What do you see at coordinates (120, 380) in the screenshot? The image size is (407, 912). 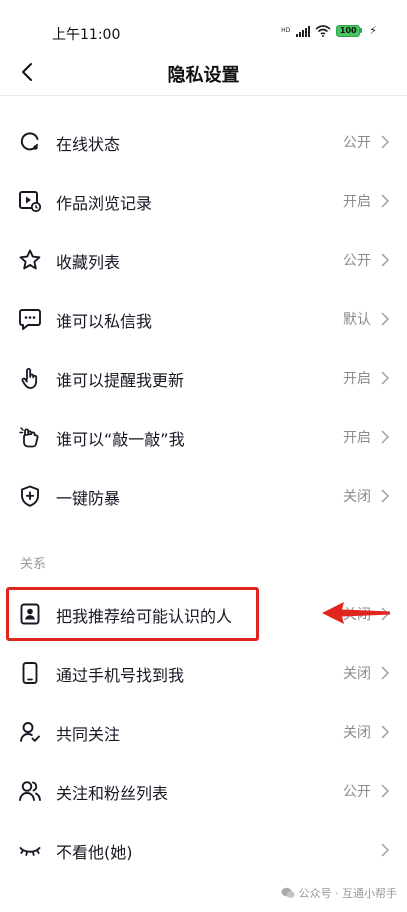 I see `setting-label: 谁可以提醒我更新` at bounding box center [120, 380].